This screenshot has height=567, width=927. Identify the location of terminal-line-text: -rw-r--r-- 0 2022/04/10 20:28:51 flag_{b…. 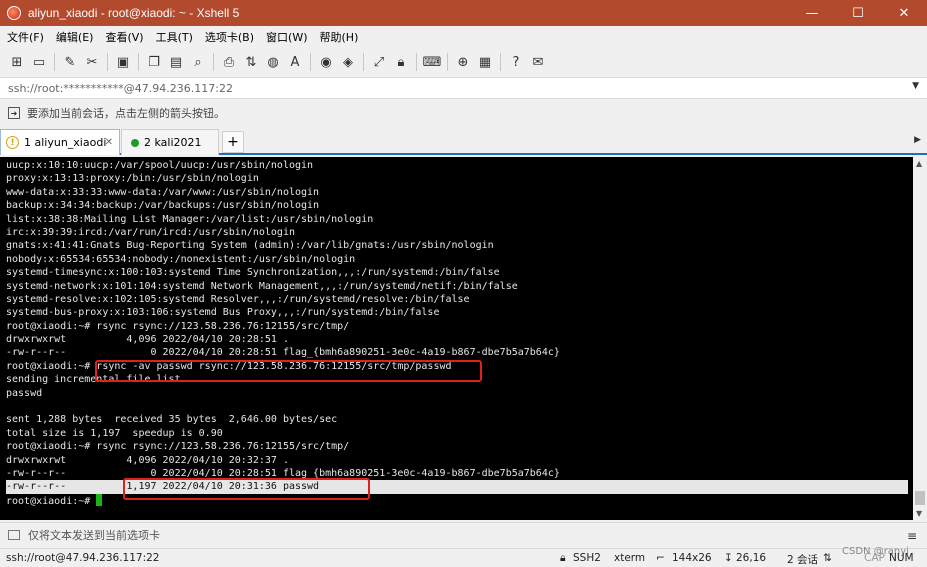
(283, 353).